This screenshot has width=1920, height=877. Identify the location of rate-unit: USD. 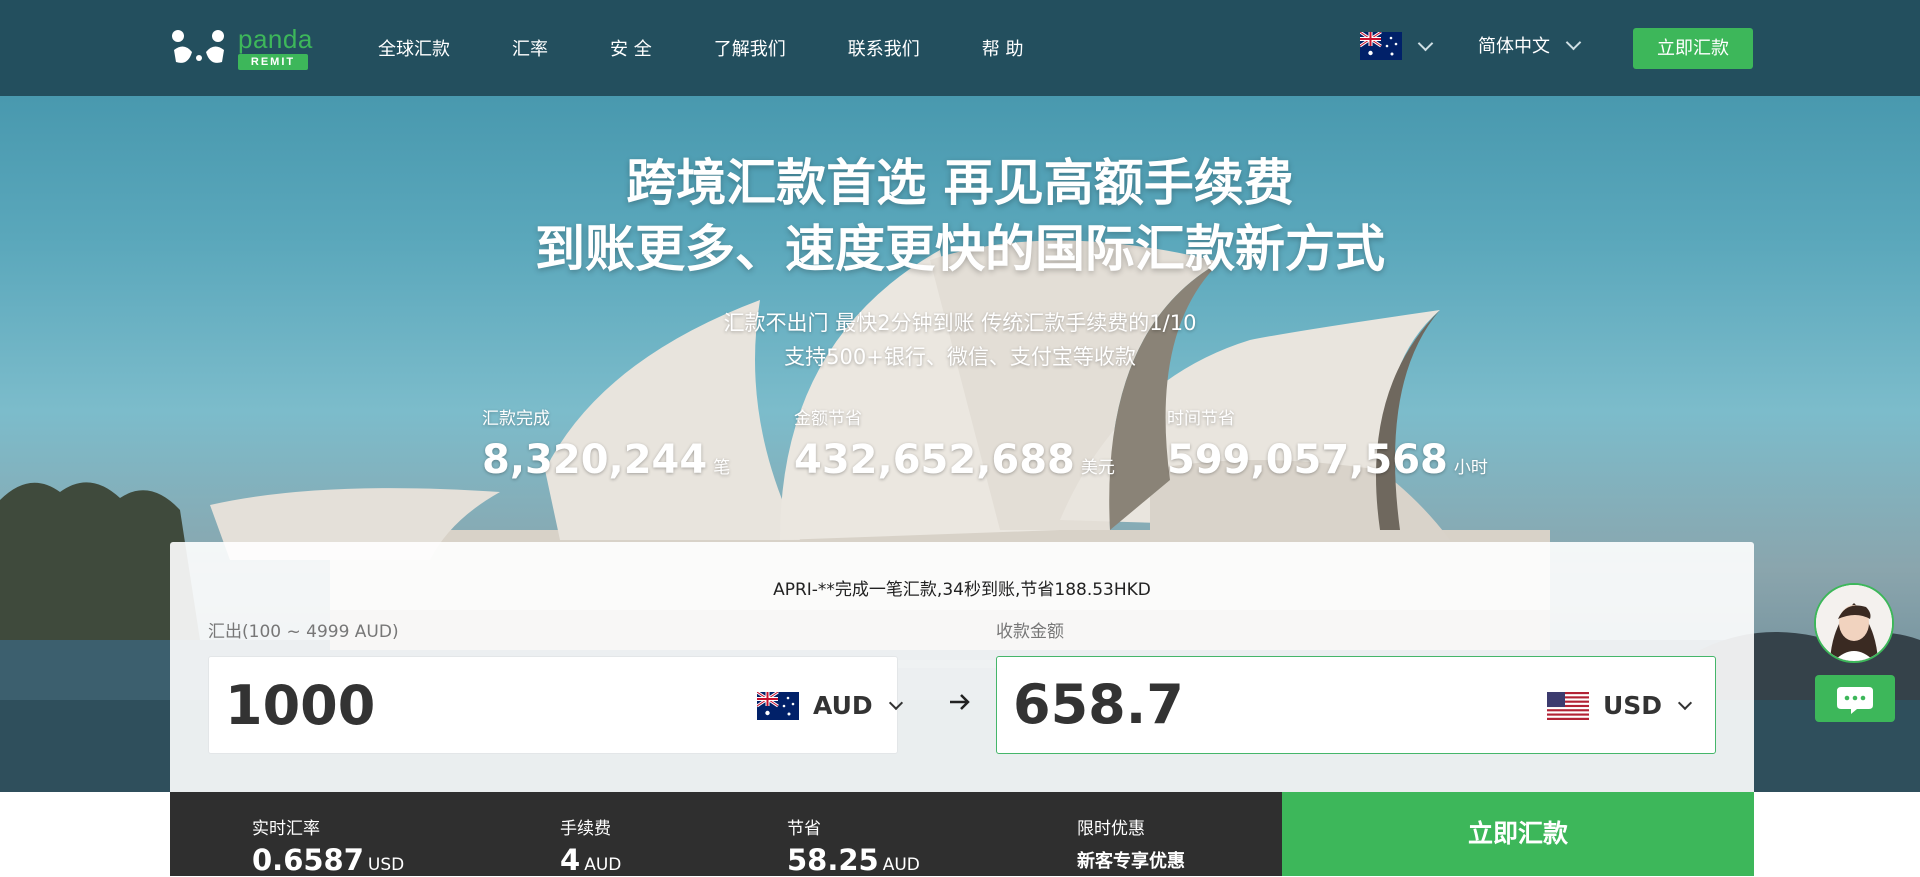
(386, 865).